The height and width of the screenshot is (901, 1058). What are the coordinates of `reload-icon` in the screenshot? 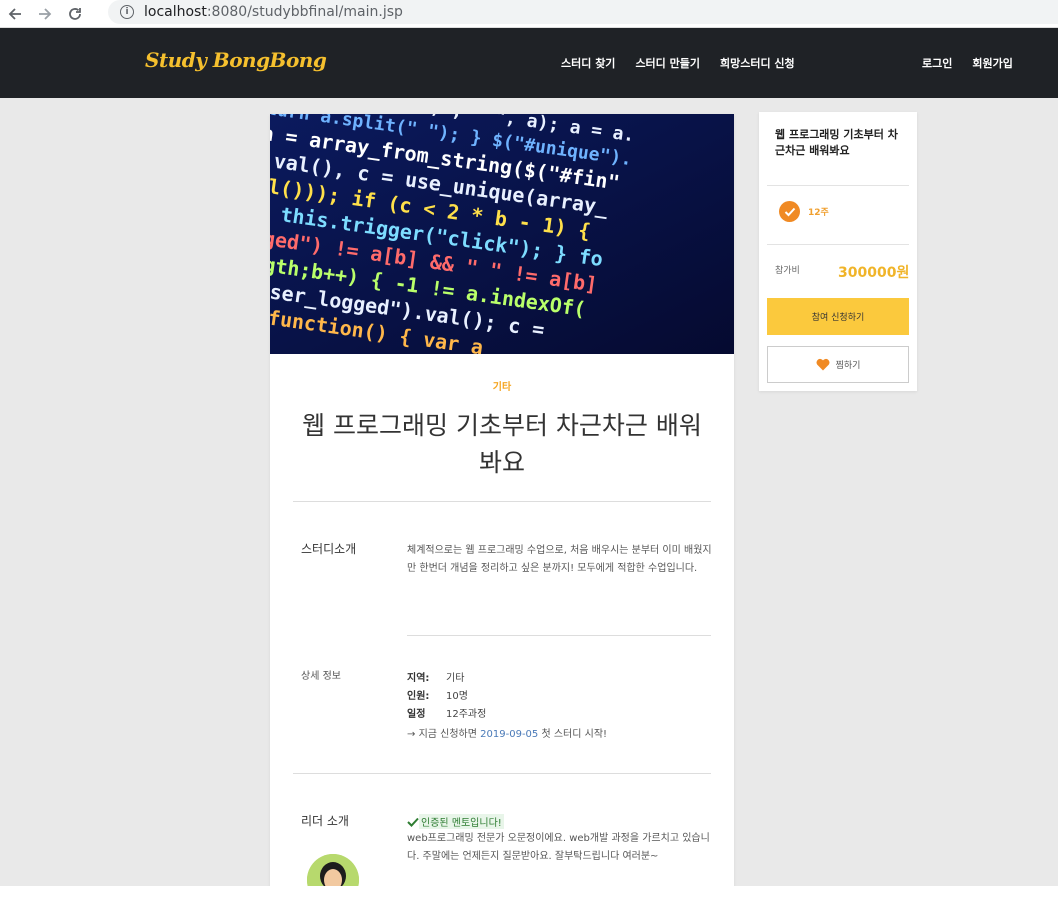 It's located at (75, 13).